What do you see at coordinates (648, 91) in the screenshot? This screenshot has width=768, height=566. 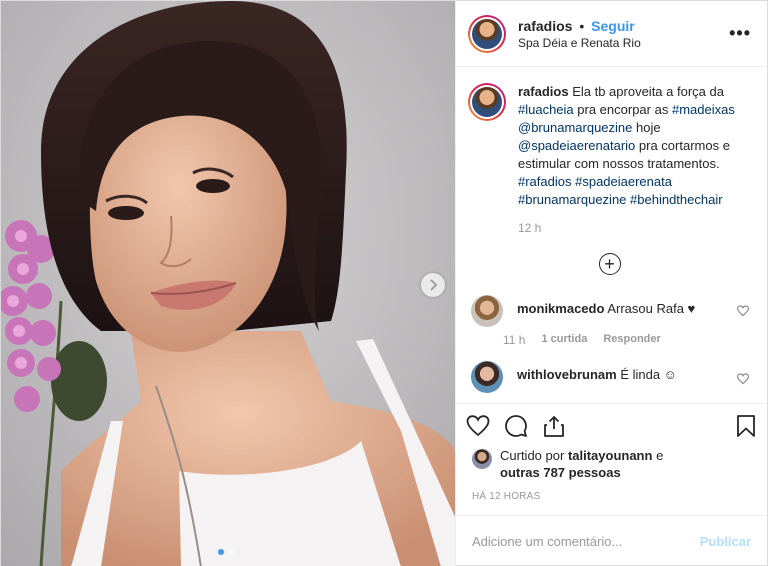 I see `caption-segment: Ela tb aproveita a força da` at bounding box center [648, 91].